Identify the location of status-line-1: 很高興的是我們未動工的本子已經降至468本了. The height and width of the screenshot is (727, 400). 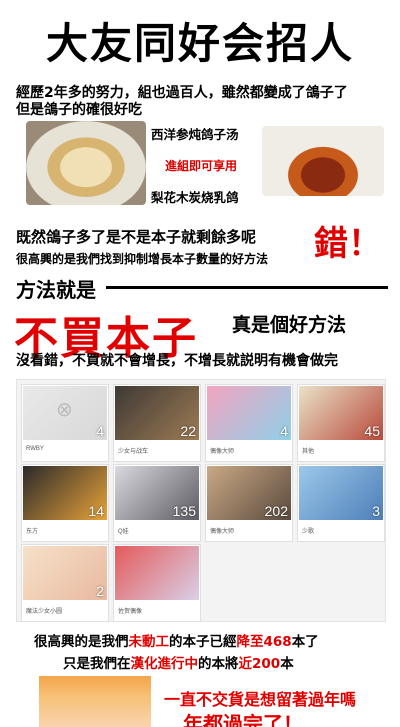
(176, 640).